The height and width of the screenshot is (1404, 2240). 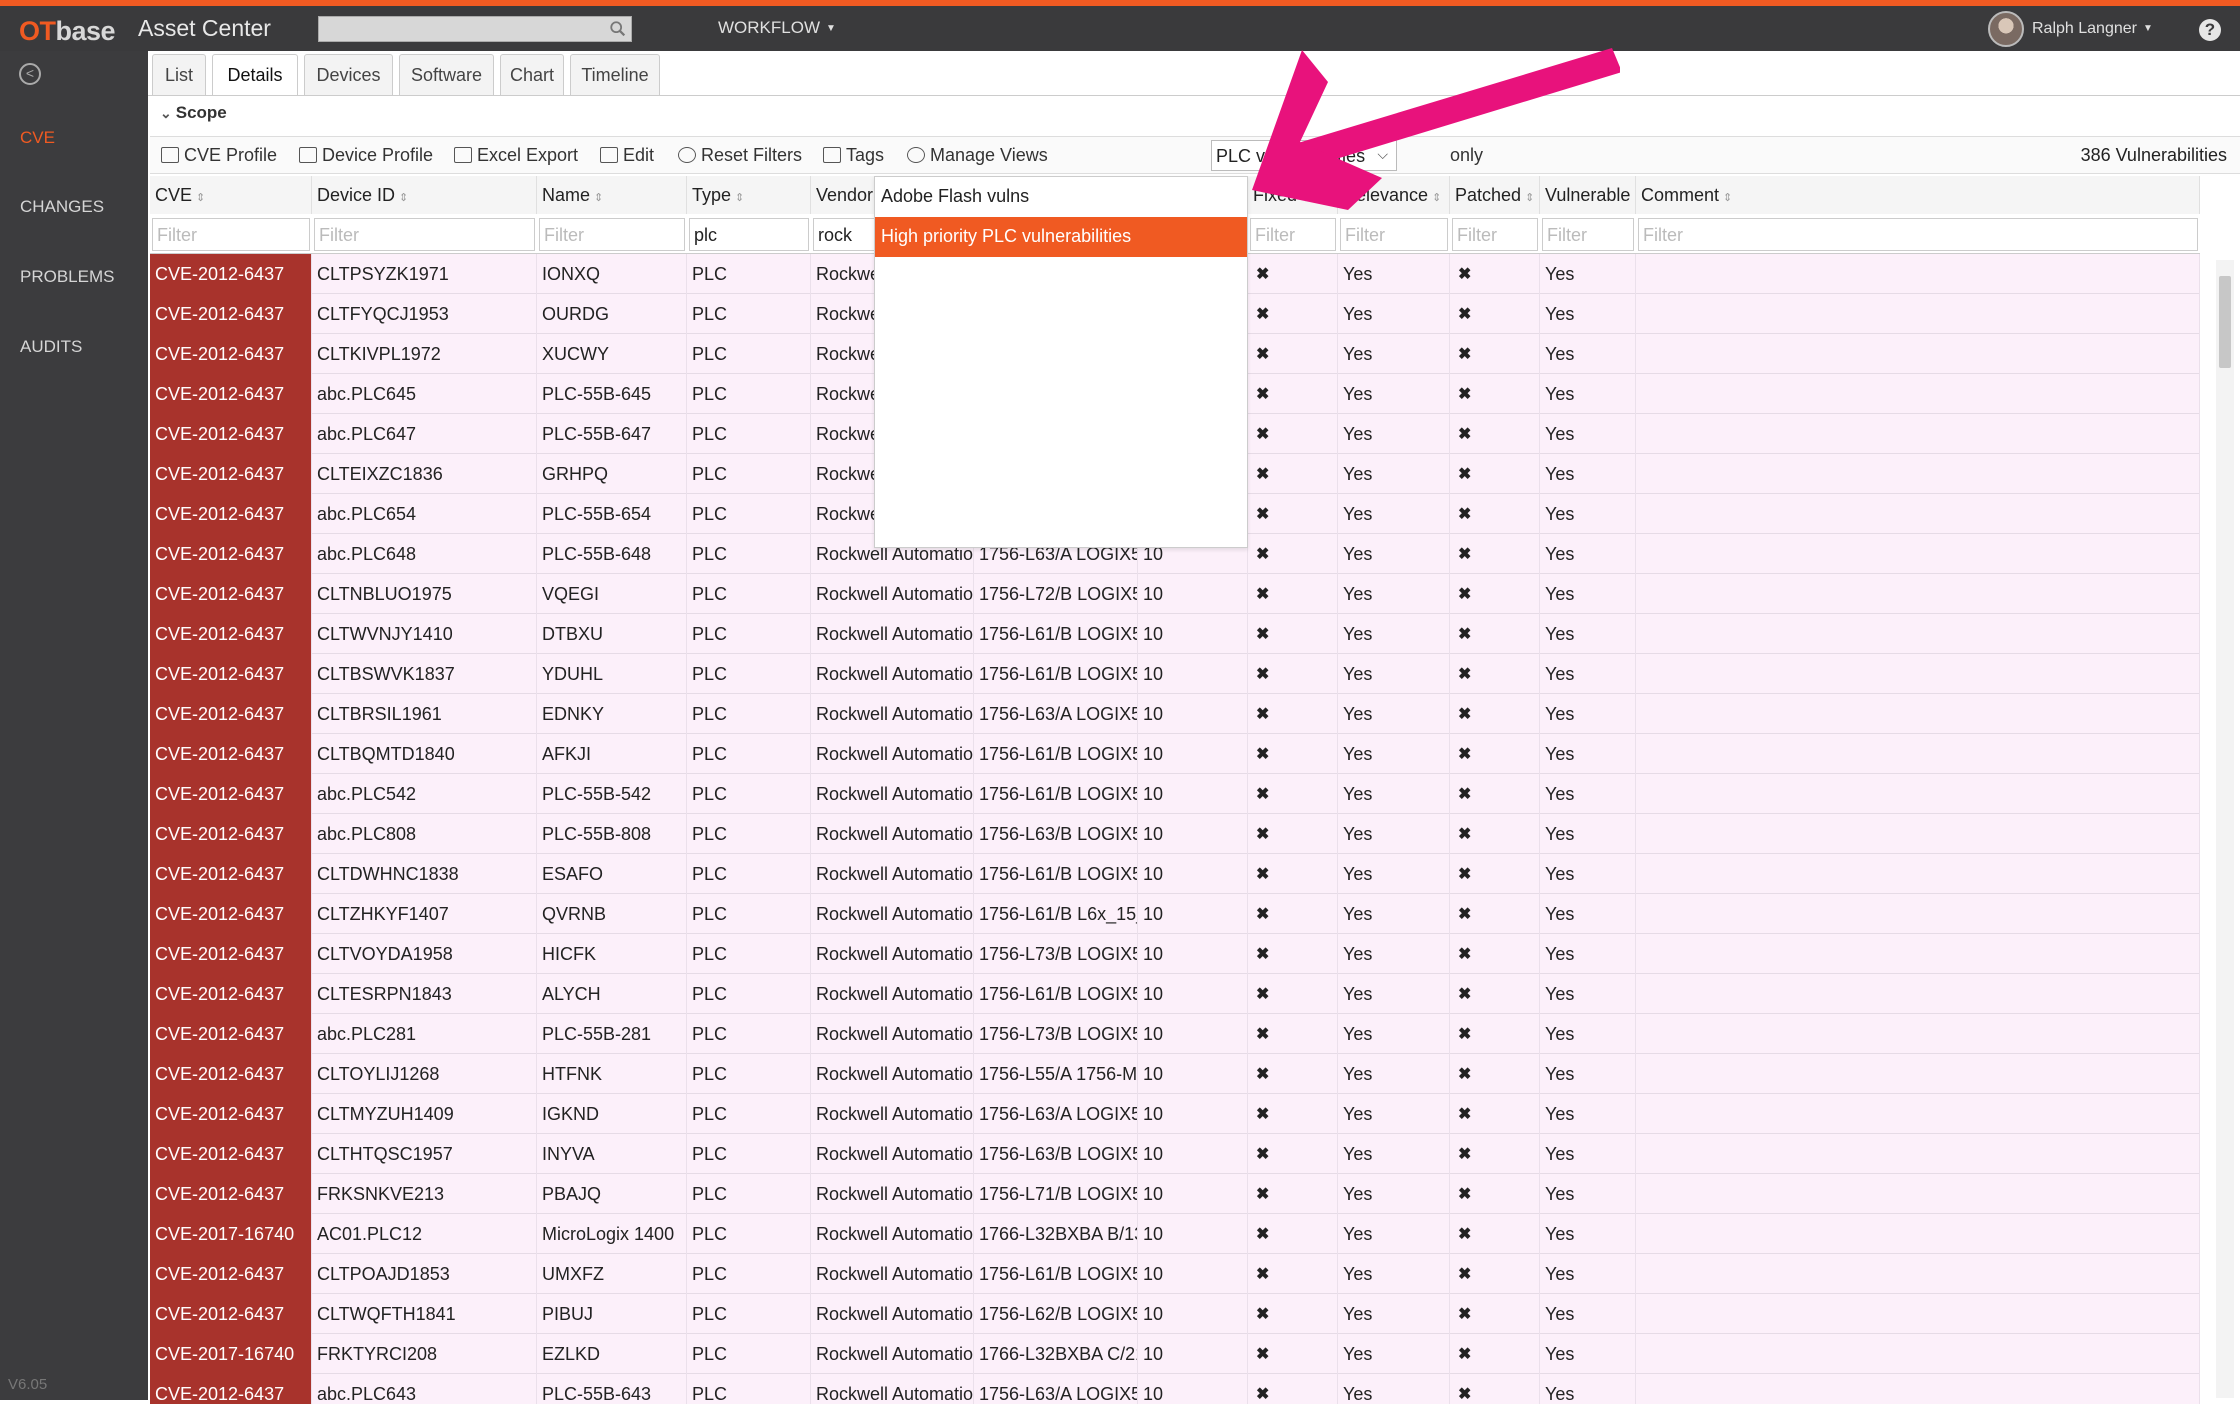 What do you see at coordinates (424, 195) in the screenshot?
I see `column-header-device-id: Device ID ⇕` at bounding box center [424, 195].